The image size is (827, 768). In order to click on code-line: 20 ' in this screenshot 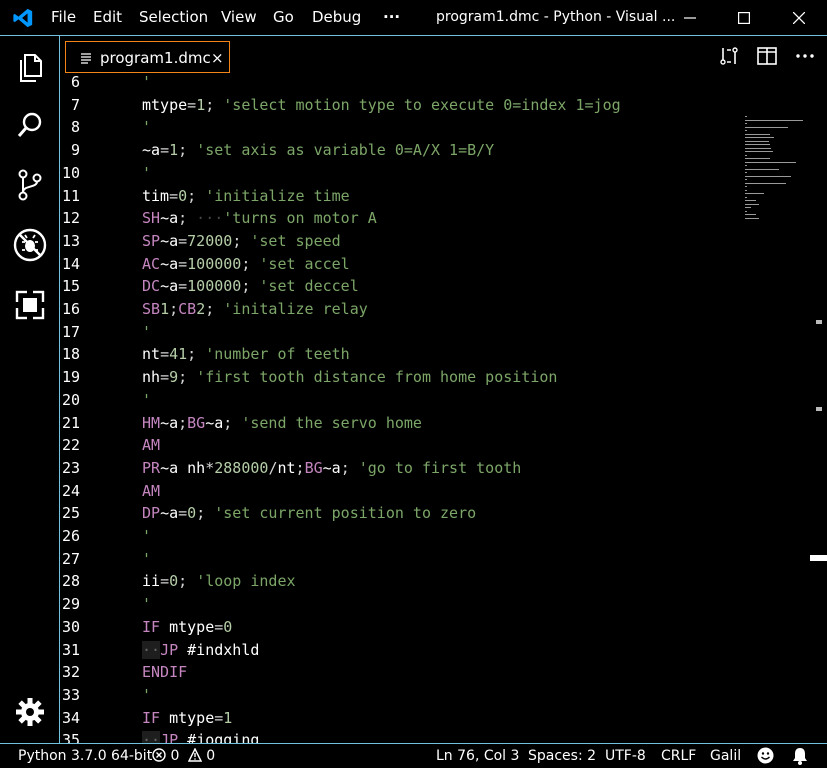, I will do `click(400, 400)`.